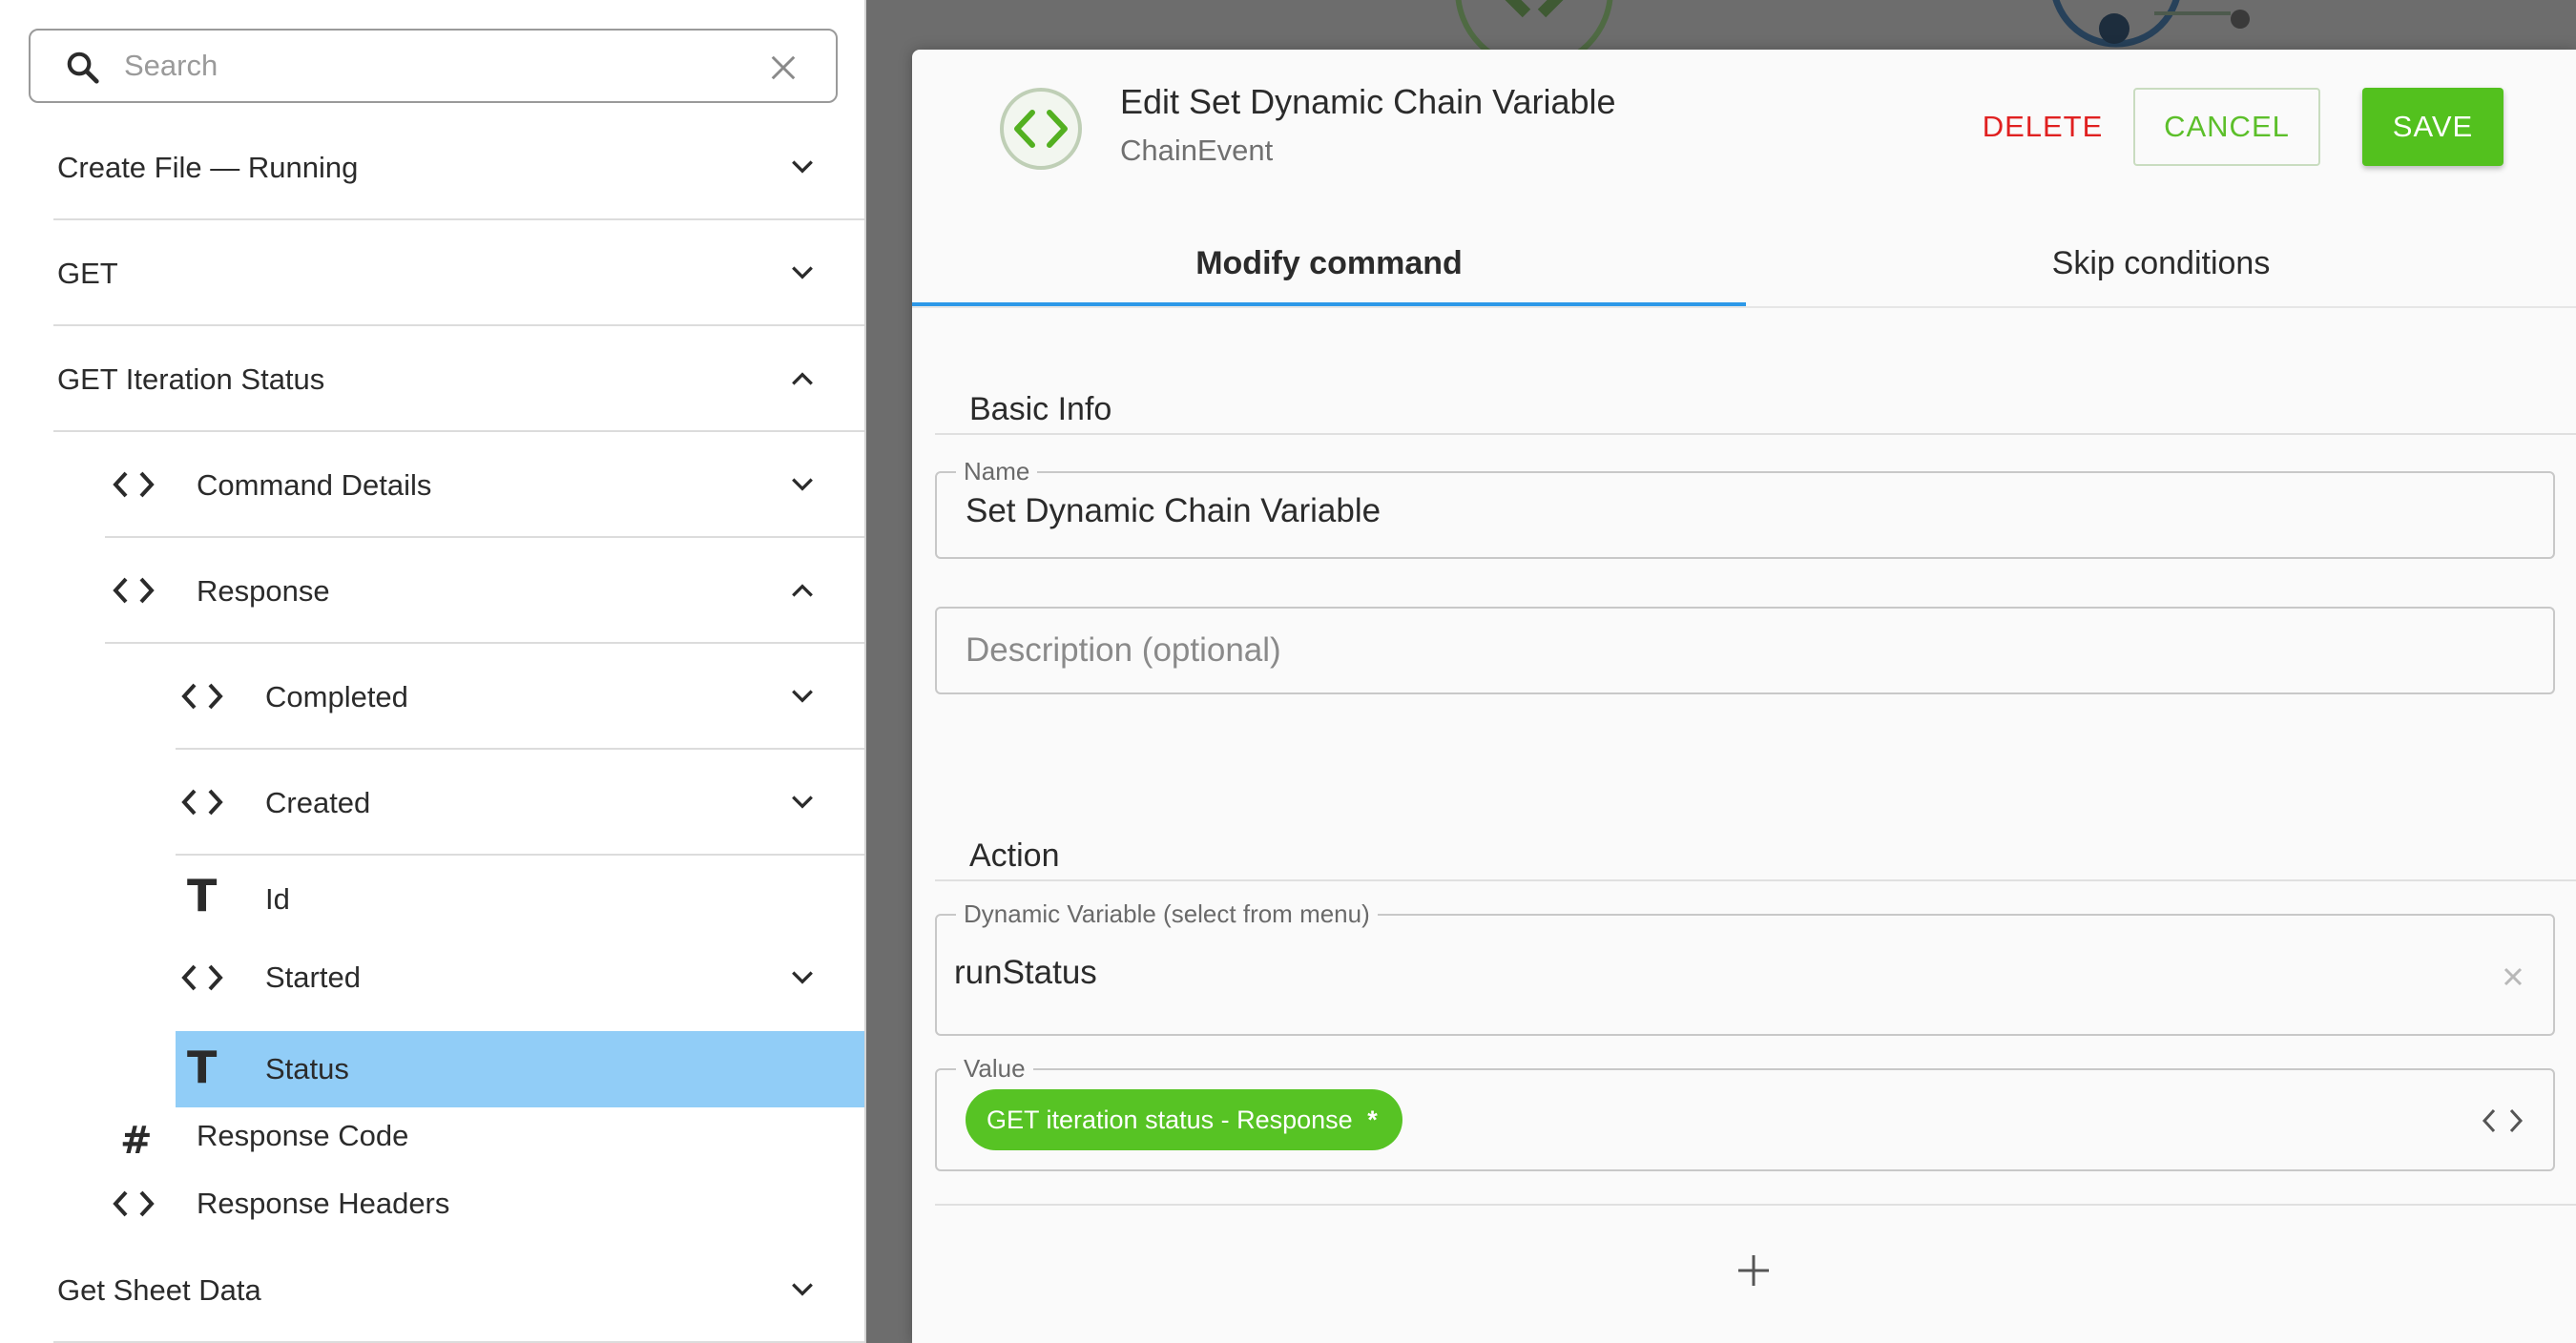 Image resolution: width=2576 pixels, height=1343 pixels. What do you see at coordinates (520, 803) in the screenshot?
I see `tree-item-created: Created` at bounding box center [520, 803].